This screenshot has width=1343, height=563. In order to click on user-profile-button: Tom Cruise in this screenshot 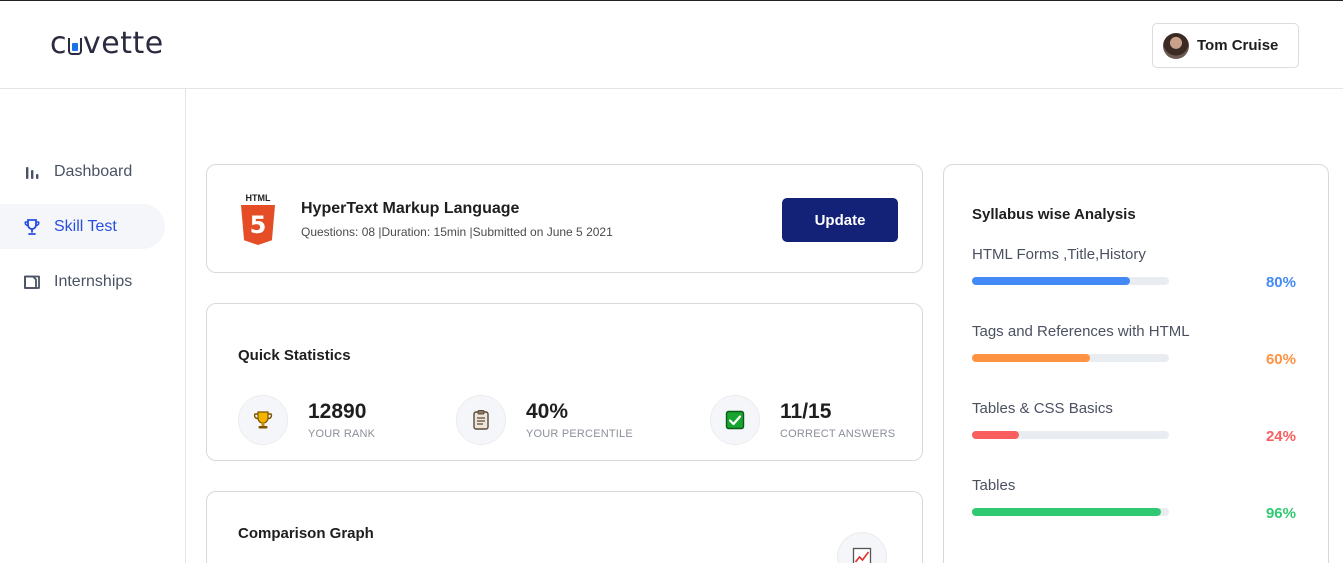, I will do `click(1225, 45)`.